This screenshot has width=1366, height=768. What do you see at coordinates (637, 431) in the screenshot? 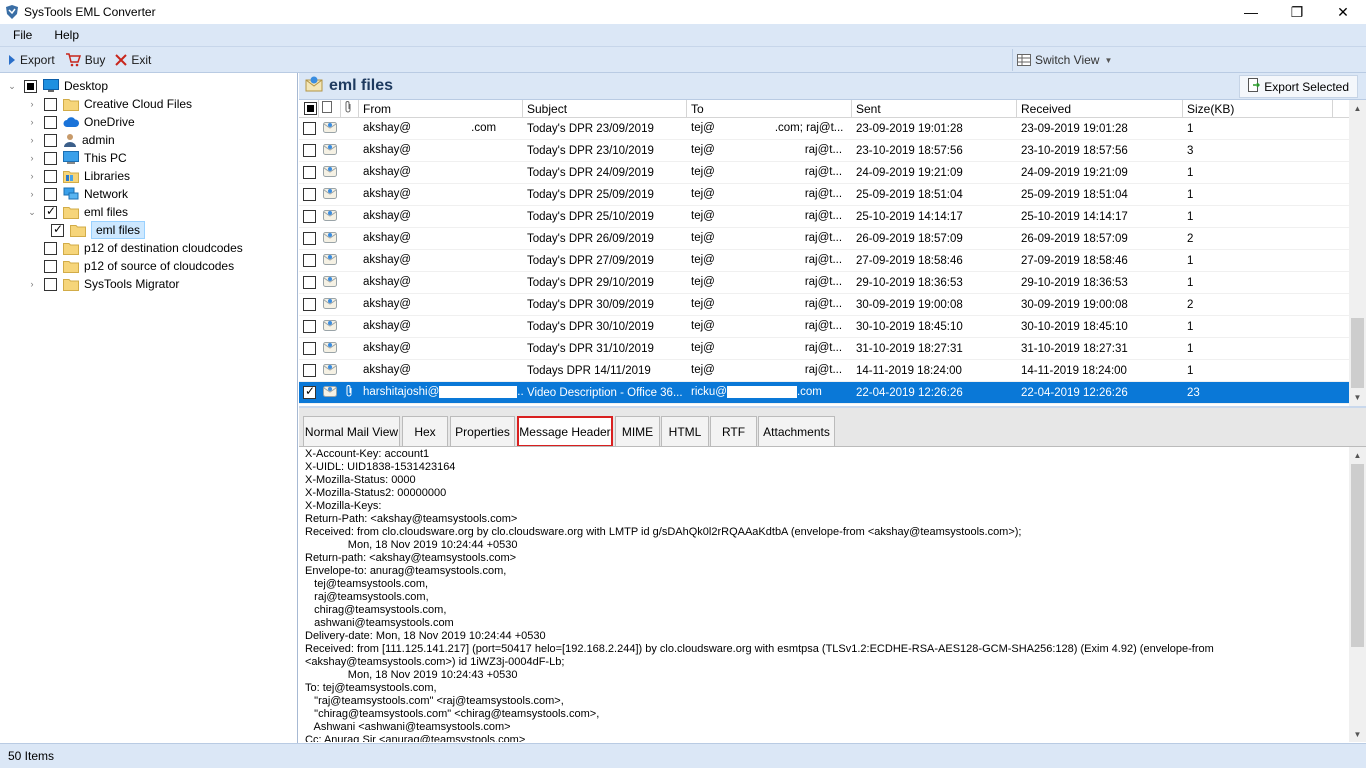
I see `tab-mime: MIME` at bounding box center [637, 431].